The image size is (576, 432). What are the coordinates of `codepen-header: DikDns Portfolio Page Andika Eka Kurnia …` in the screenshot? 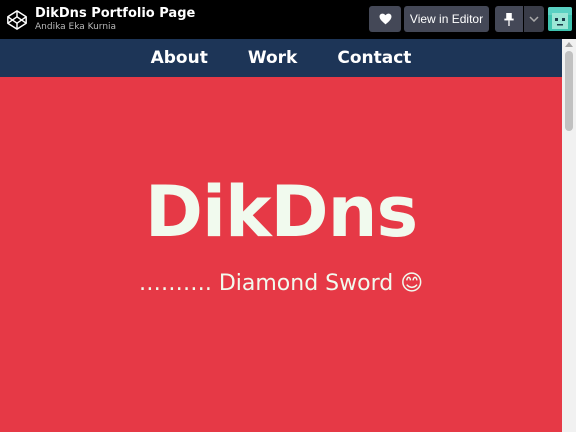 It's located at (288, 19).